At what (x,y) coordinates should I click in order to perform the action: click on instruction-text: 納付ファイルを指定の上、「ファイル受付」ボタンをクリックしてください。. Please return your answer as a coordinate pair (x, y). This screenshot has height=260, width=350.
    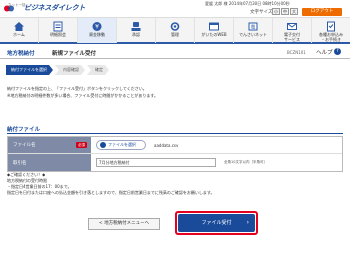
    Looking at the image, I should click on (77, 88).